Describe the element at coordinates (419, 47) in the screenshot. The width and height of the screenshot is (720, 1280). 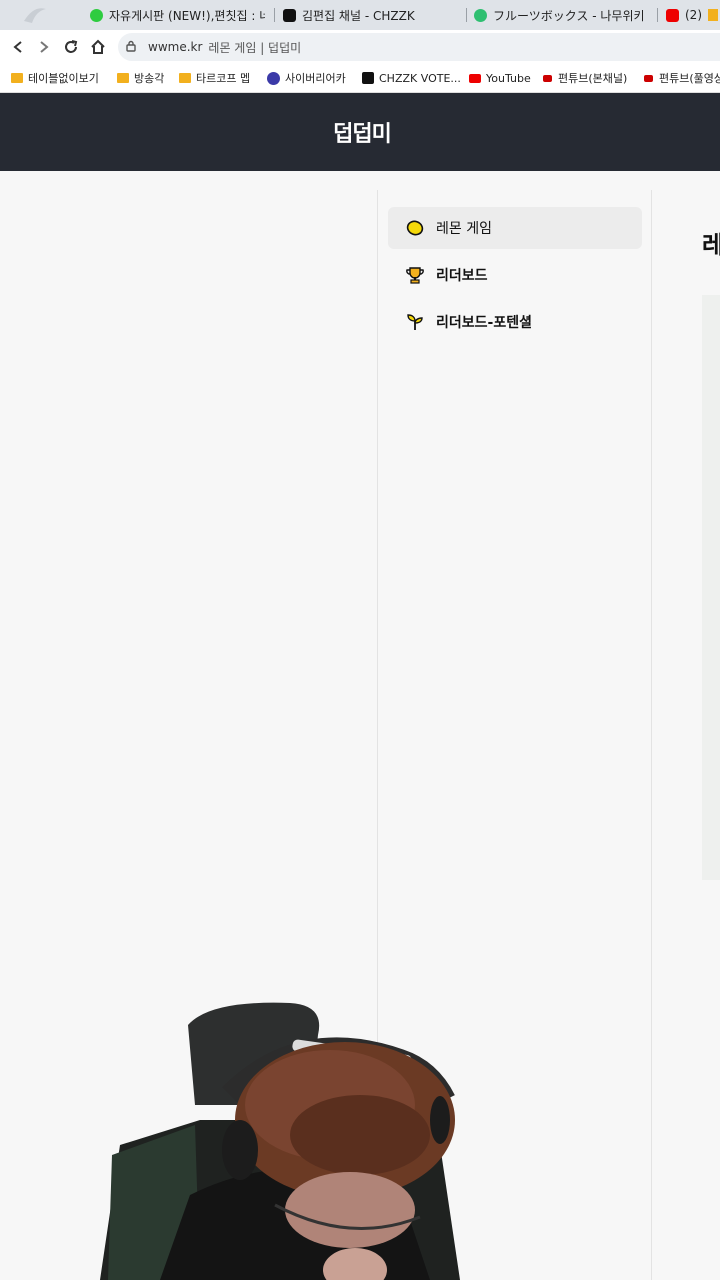
I see `address-bar: wwme.kr 레몬 게임 | 덥덥미` at that location.